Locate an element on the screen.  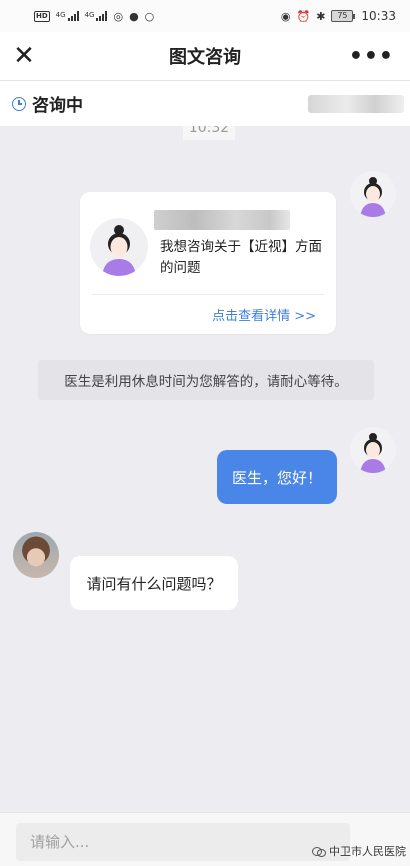
bluetooth-icon: ✱ is located at coordinates (321, 16).